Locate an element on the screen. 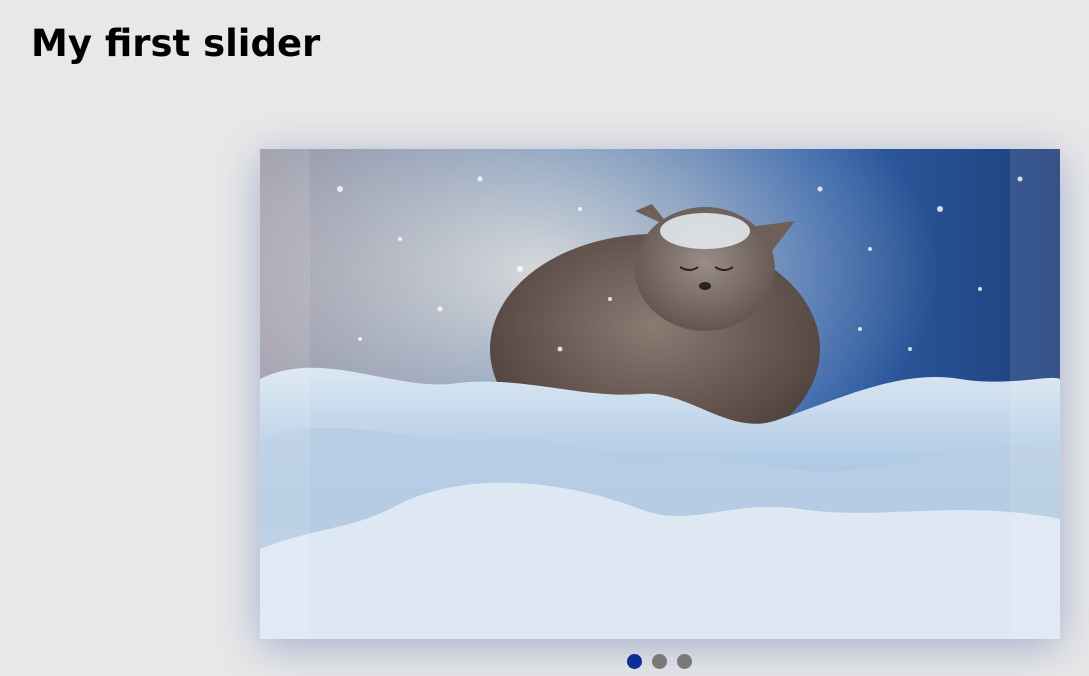 This screenshot has height=676, width=1089. slider-dots is located at coordinates (659, 661).